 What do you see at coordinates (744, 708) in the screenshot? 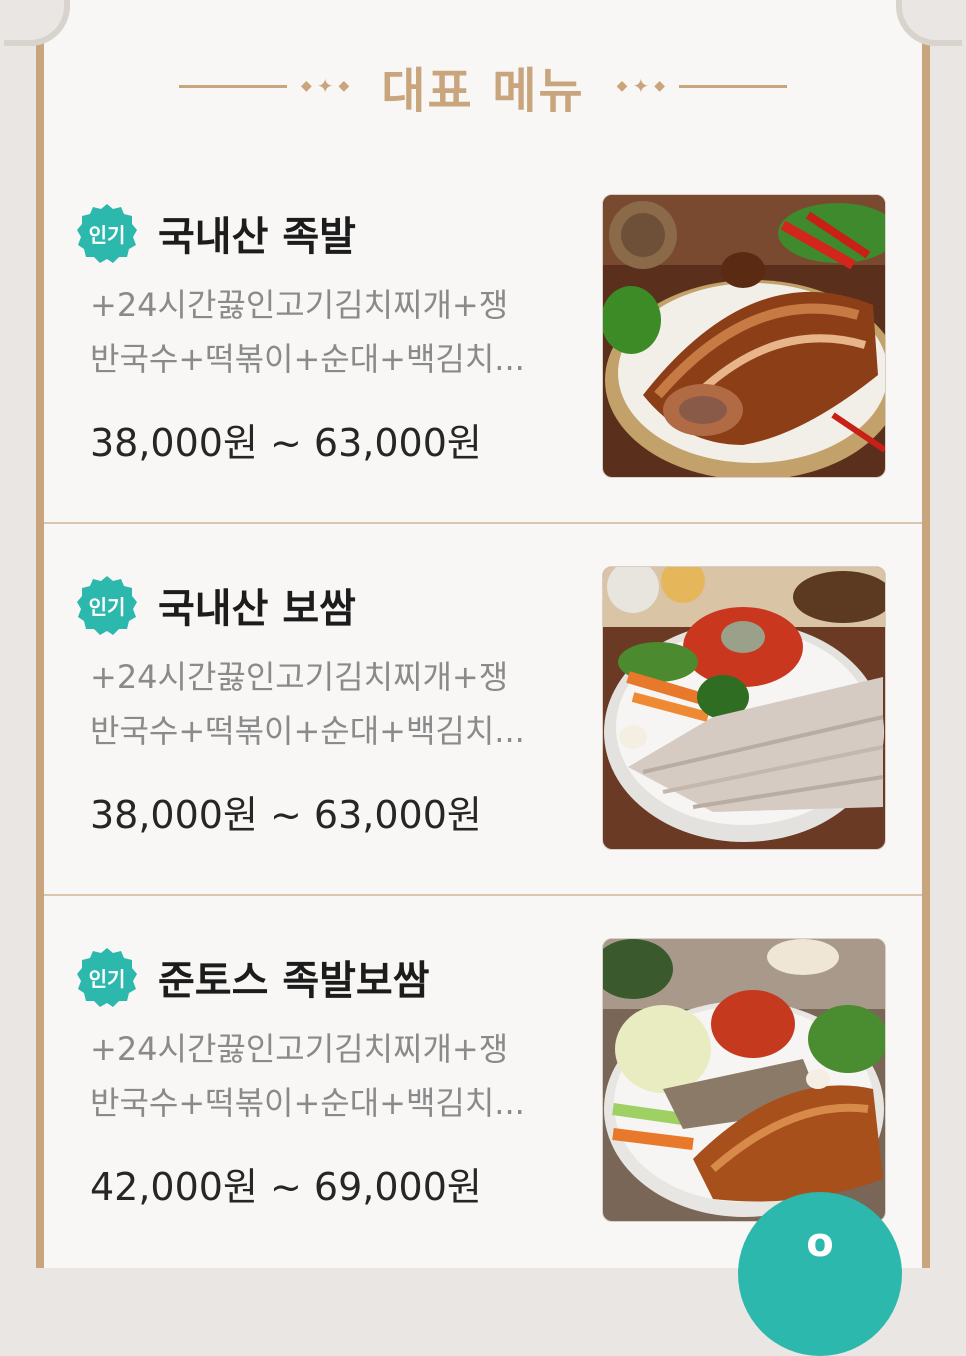
I see `bossam-photo` at bounding box center [744, 708].